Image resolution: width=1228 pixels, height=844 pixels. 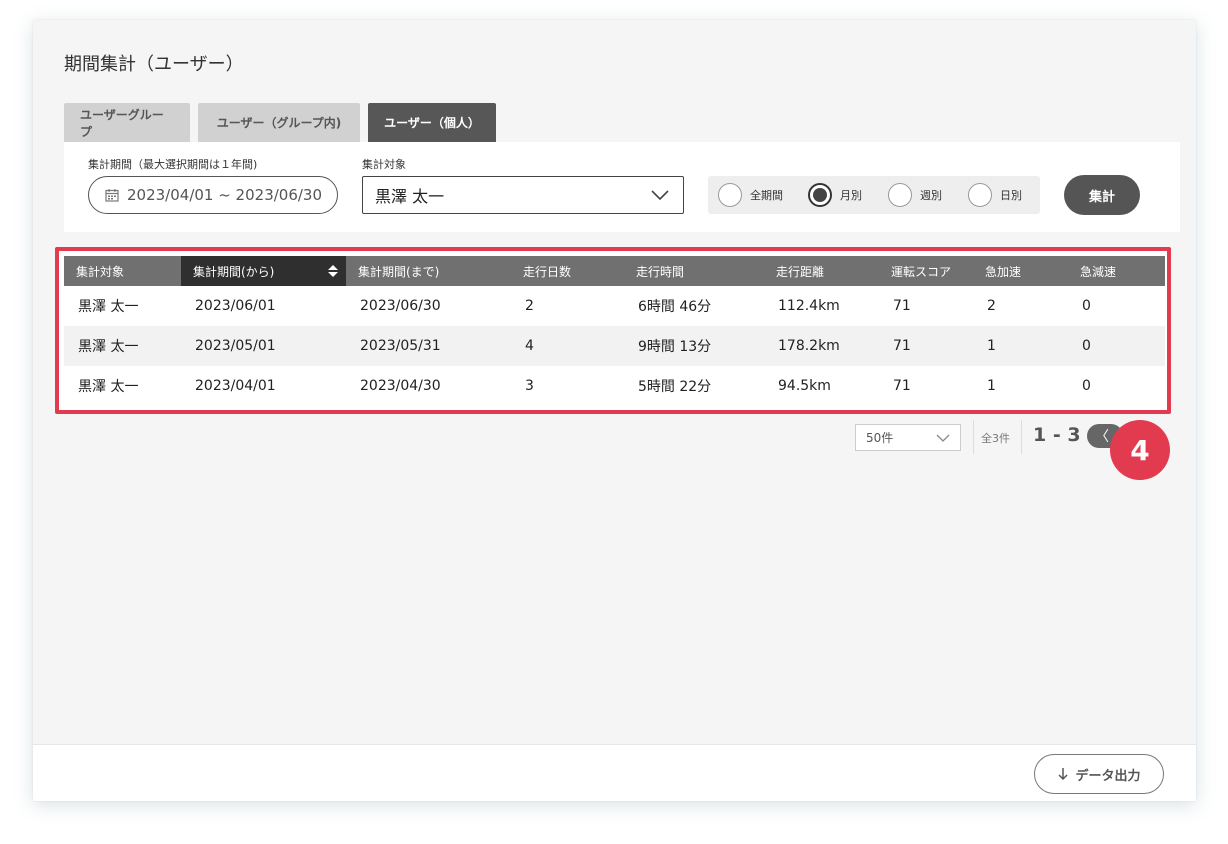 What do you see at coordinates (112, 195) in the screenshot?
I see `calendar-icon` at bounding box center [112, 195].